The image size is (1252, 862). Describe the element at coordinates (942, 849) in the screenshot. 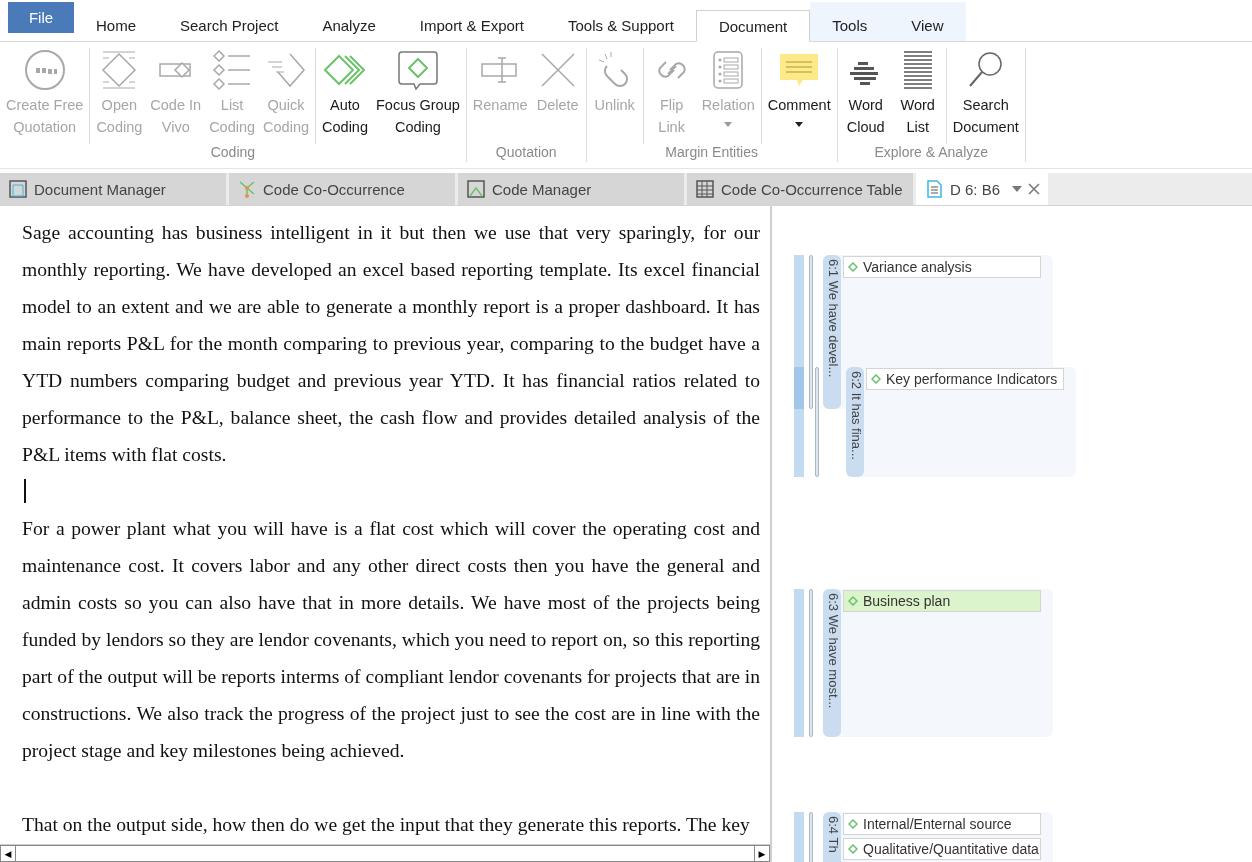

I see `code-chip: Qualitative/Quantitative data` at that location.